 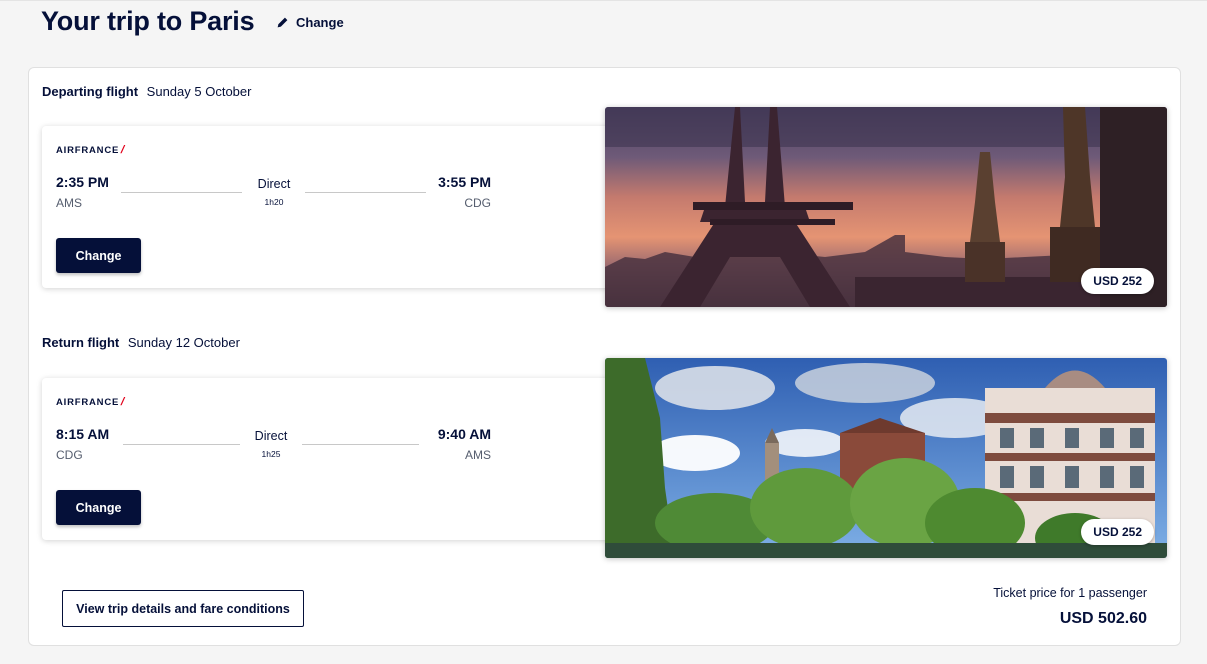 What do you see at coordinates (886, 458) in the screenshot?
I see `amsterdam-photo: USD 252` at bounding box center [886, 458].